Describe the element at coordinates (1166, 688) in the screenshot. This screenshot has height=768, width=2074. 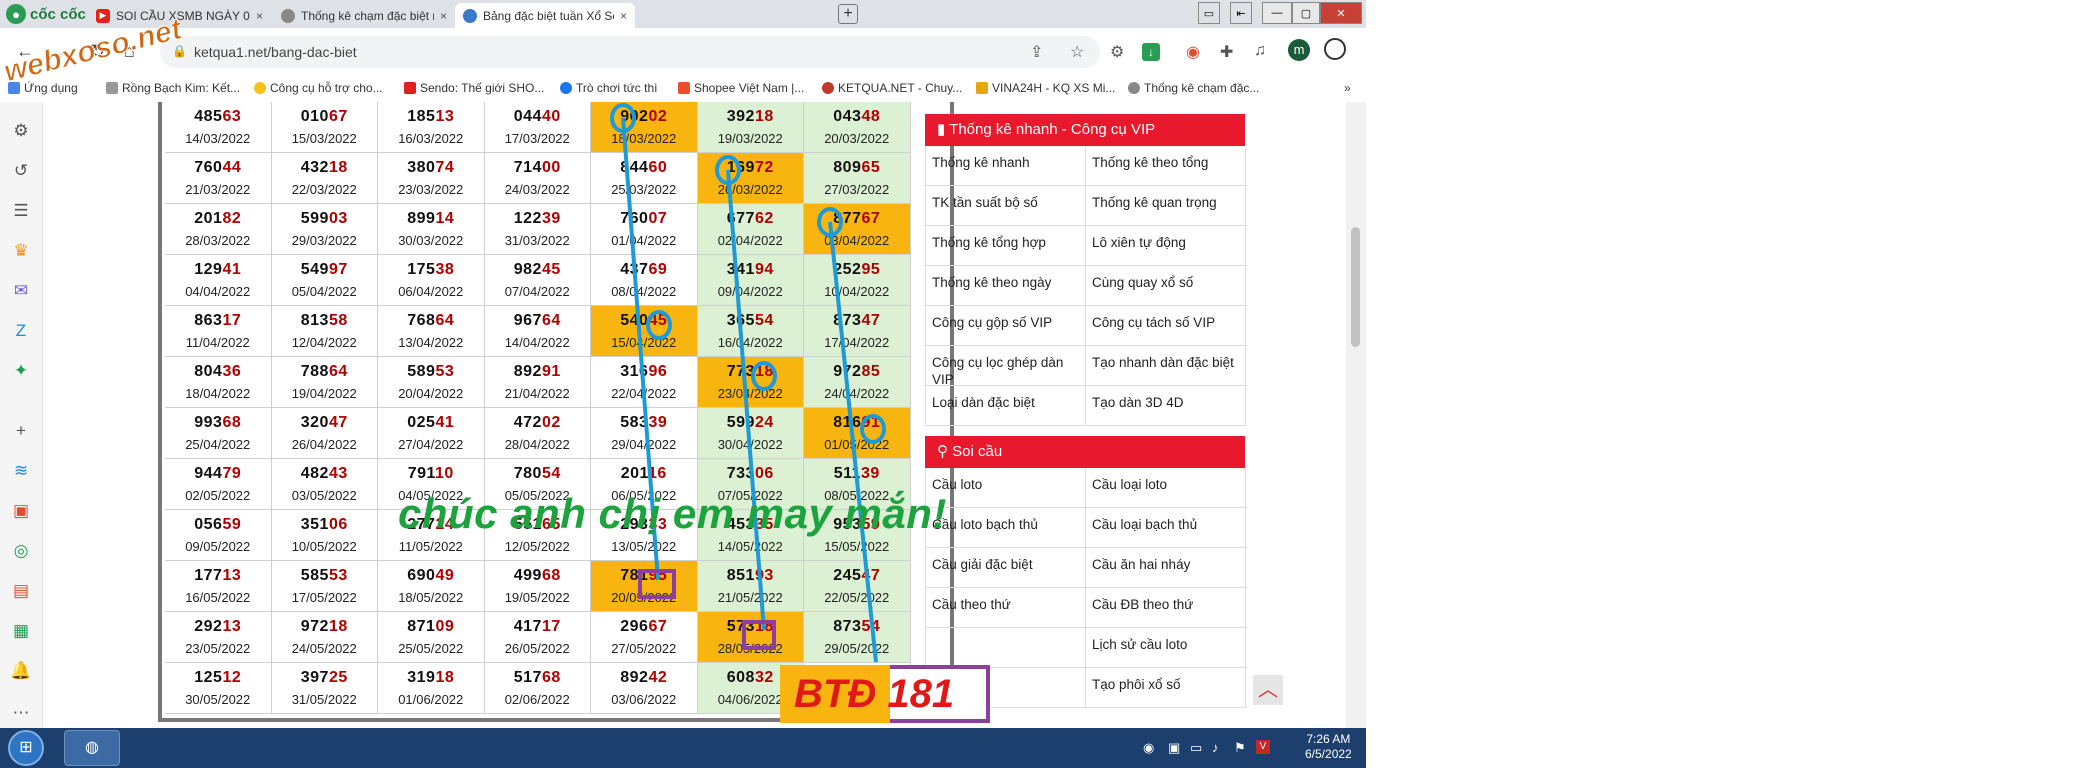
I see `menu-link: Tạo phôi xổ số` at that location.